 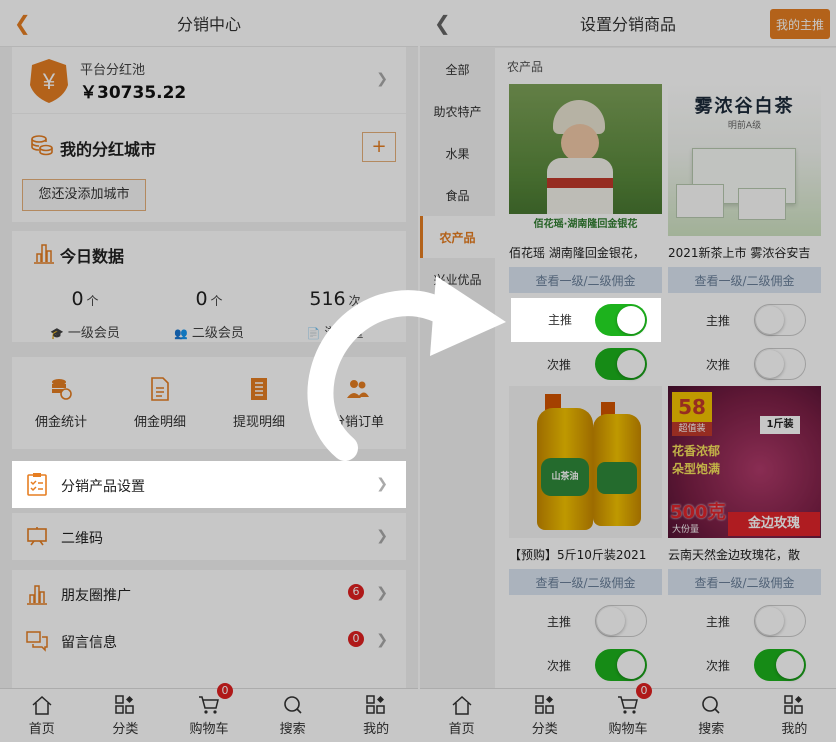 I want to click on category-item-active: 农产品, so click(x=457, y=237).